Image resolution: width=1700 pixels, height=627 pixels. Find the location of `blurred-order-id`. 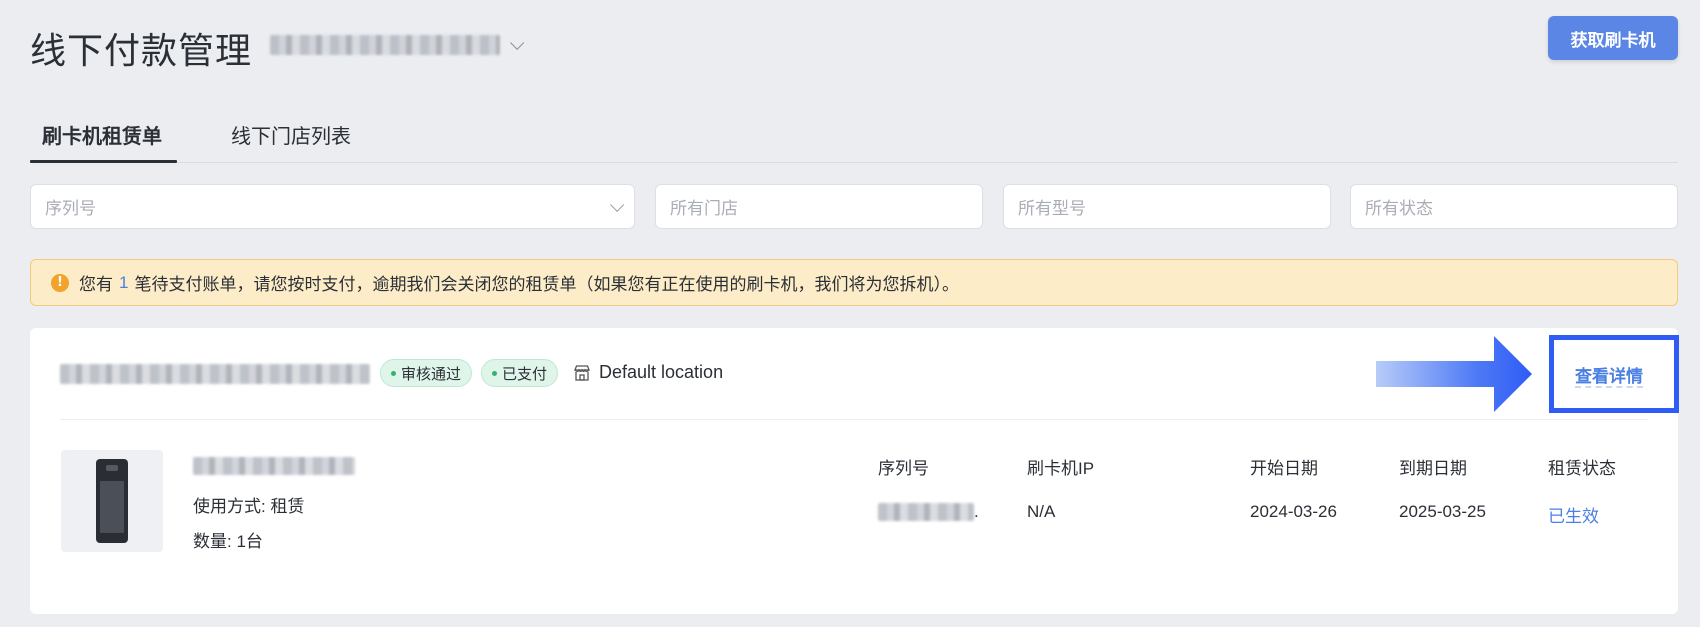

blurred-order-id is located at coordinates (215, 374).